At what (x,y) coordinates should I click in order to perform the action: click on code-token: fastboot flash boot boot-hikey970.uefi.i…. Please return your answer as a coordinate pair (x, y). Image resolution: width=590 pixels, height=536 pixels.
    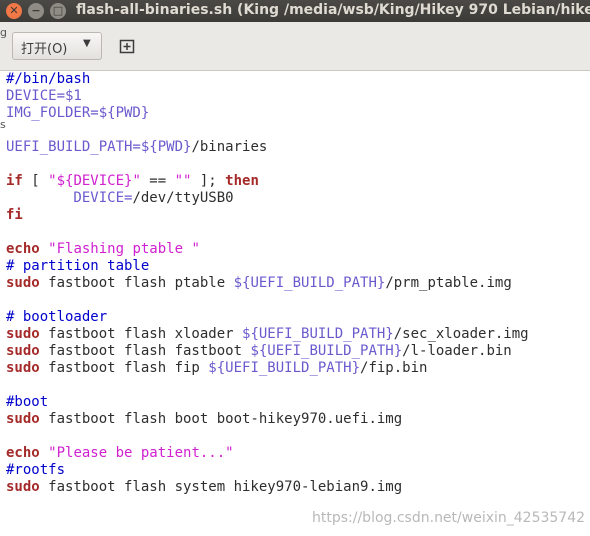
    Looking at the image, I should click on (221, 419).